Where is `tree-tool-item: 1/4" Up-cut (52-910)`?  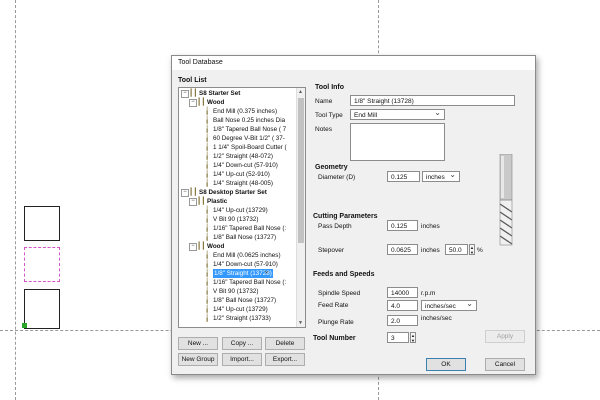 tree-tool-item: 1/4" Up-cut (52-910) is located at coordinates (241, 174).